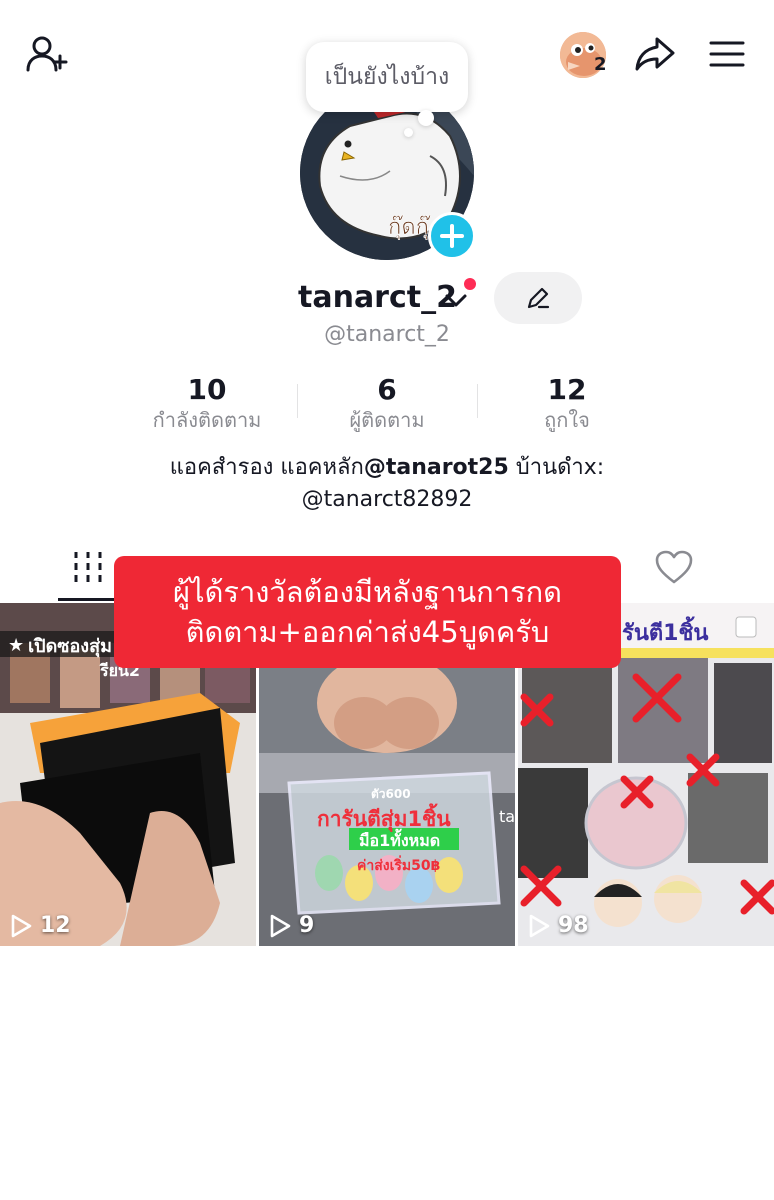 This screenshot has height=1200, width=774. Describe the element at coordinates (387, 77) in the screenshot. I see `status-bubble: เป็นยังไงบ้าง` at that location.